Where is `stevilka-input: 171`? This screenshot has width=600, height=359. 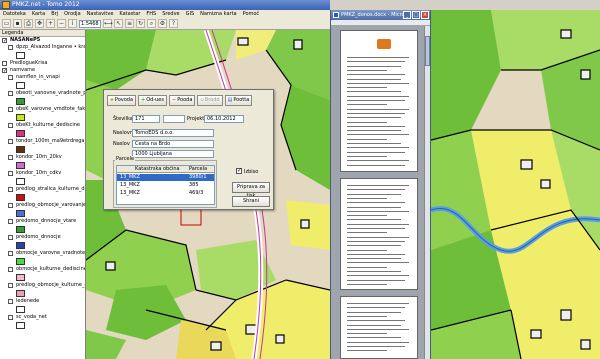 stevilka-input: 171 is located at coordinates (146, 119).